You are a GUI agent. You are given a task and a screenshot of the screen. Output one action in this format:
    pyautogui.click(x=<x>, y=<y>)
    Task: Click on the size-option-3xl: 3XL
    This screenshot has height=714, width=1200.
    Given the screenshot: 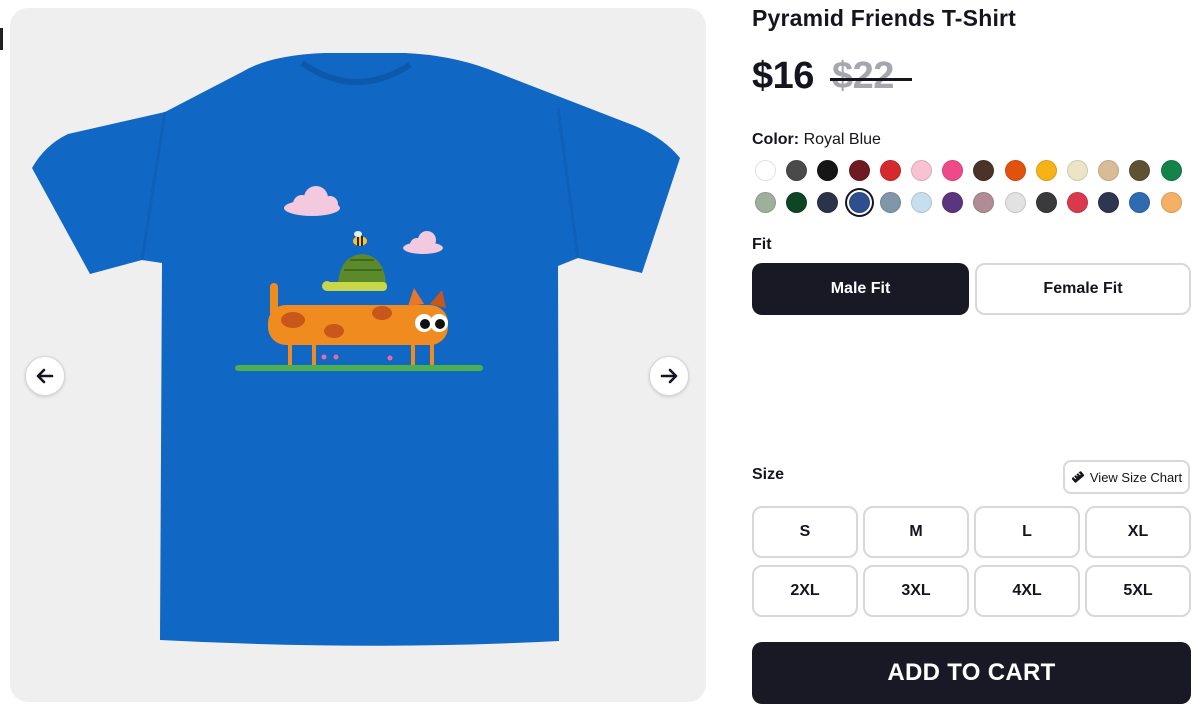 What is the action you would take?
    pyautogui.click(x=916, y=591)
    